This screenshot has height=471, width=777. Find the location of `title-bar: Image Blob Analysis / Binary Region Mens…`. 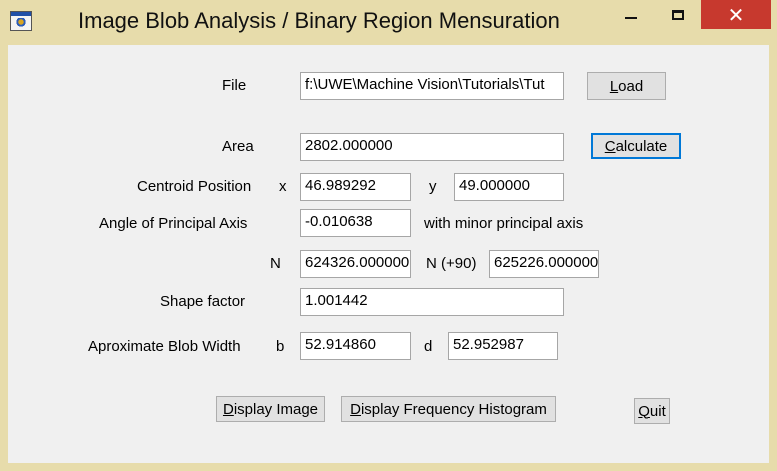

title-bar: Image Blob Analysis / Binary Region Mens… is located at coordinates (388, 22).